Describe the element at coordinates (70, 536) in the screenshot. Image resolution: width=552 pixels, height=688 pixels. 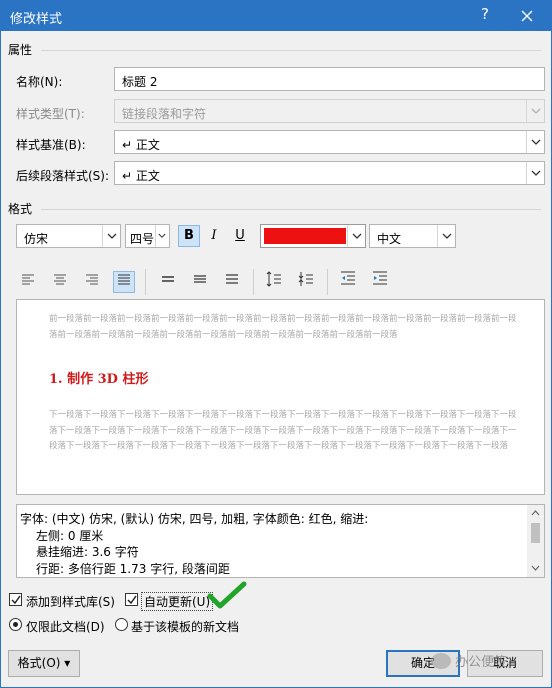
I see `description-line: 左侧: 0 厘米` at that location.